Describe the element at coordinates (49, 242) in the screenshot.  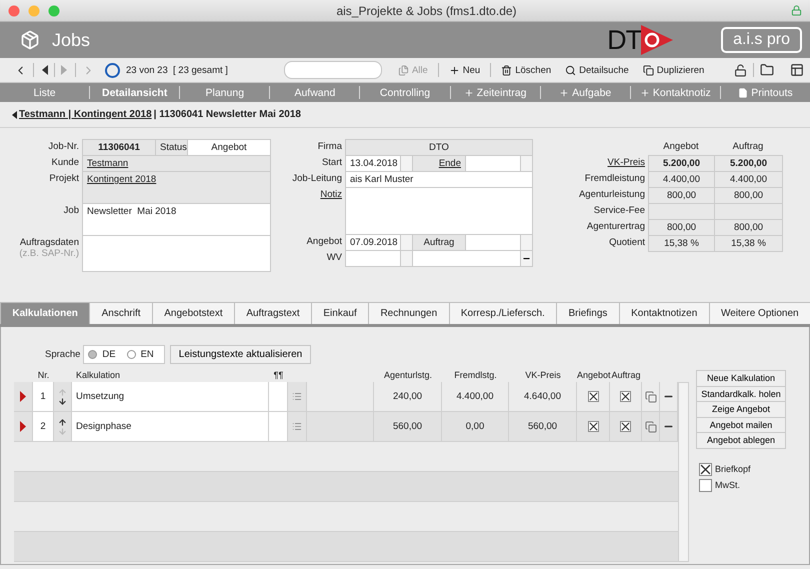
I see `field-label: Auftragsdaten` at that location.